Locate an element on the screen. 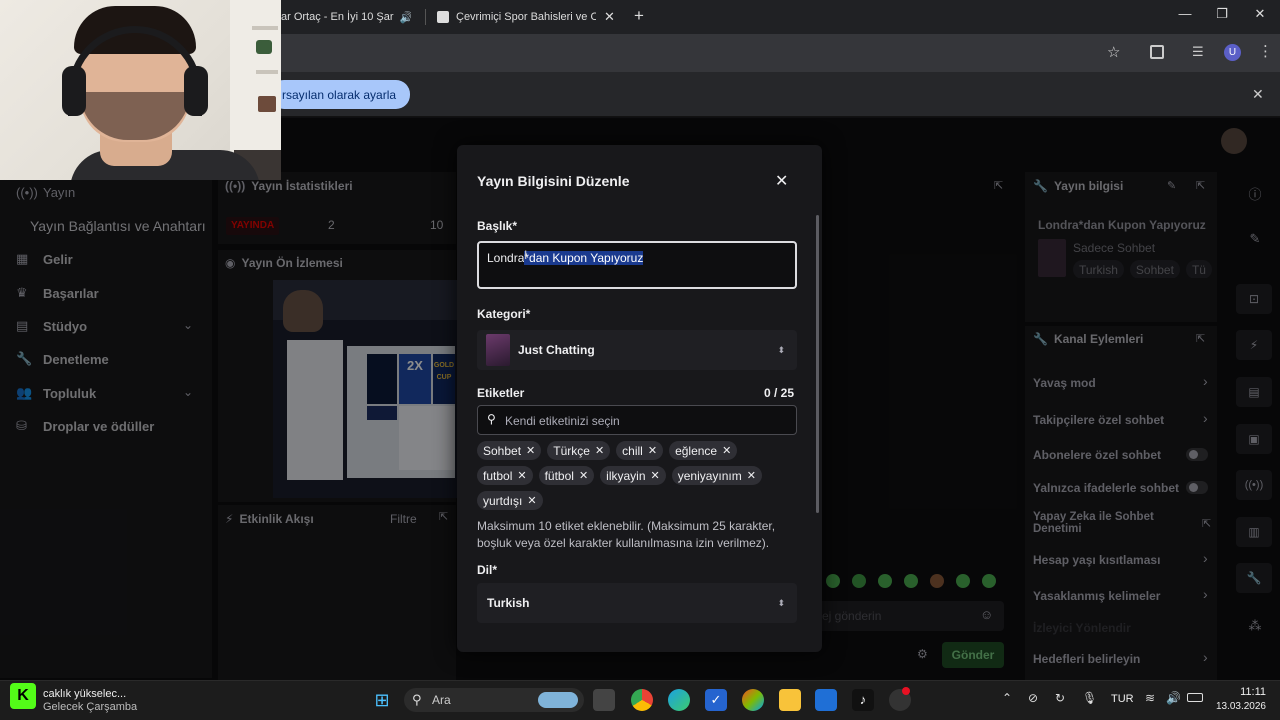 Image resolution: width=1280 pixels, height=720 pixels. tag-chip: Türkçe ✕ is located at coordinates (579, 450).